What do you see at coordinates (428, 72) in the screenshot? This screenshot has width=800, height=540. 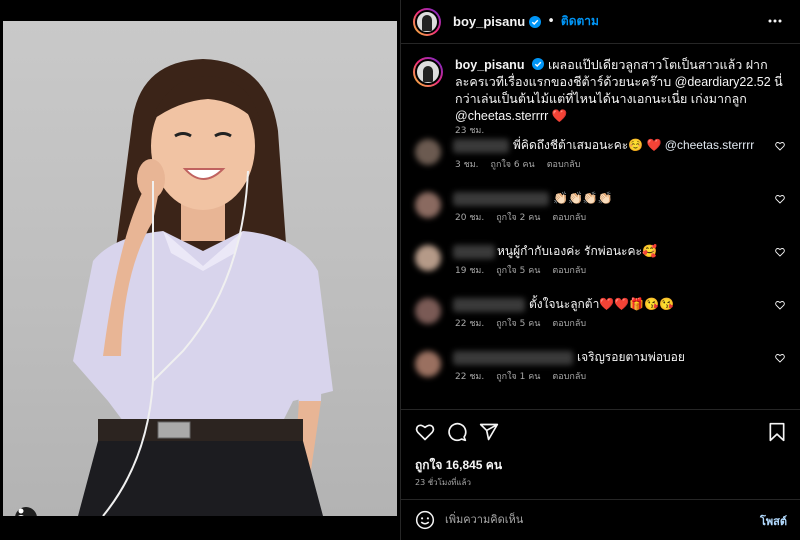 I see `caption-author-avatar` at bounding box center [428, 72].